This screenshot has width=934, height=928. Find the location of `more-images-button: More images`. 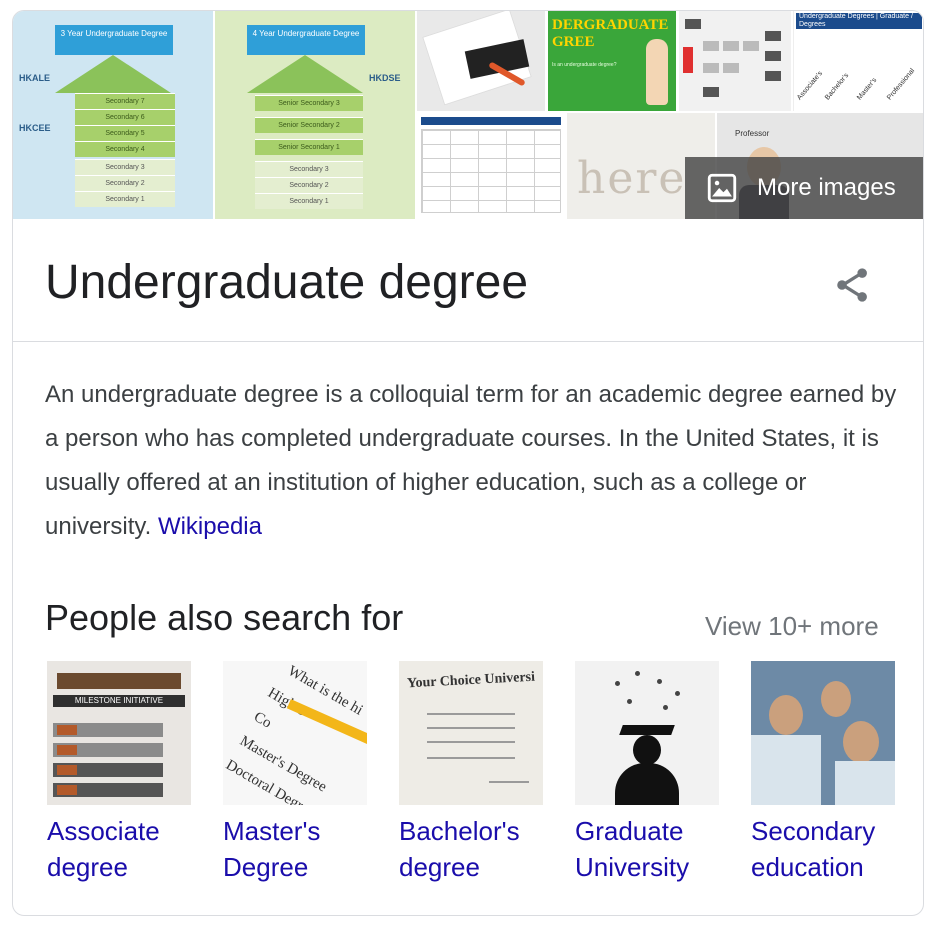

more-images-button: More images is located at coordinates (804, 188).